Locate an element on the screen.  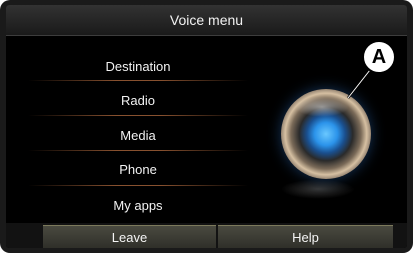
callout-label: A is located at coordinates (379, 56).